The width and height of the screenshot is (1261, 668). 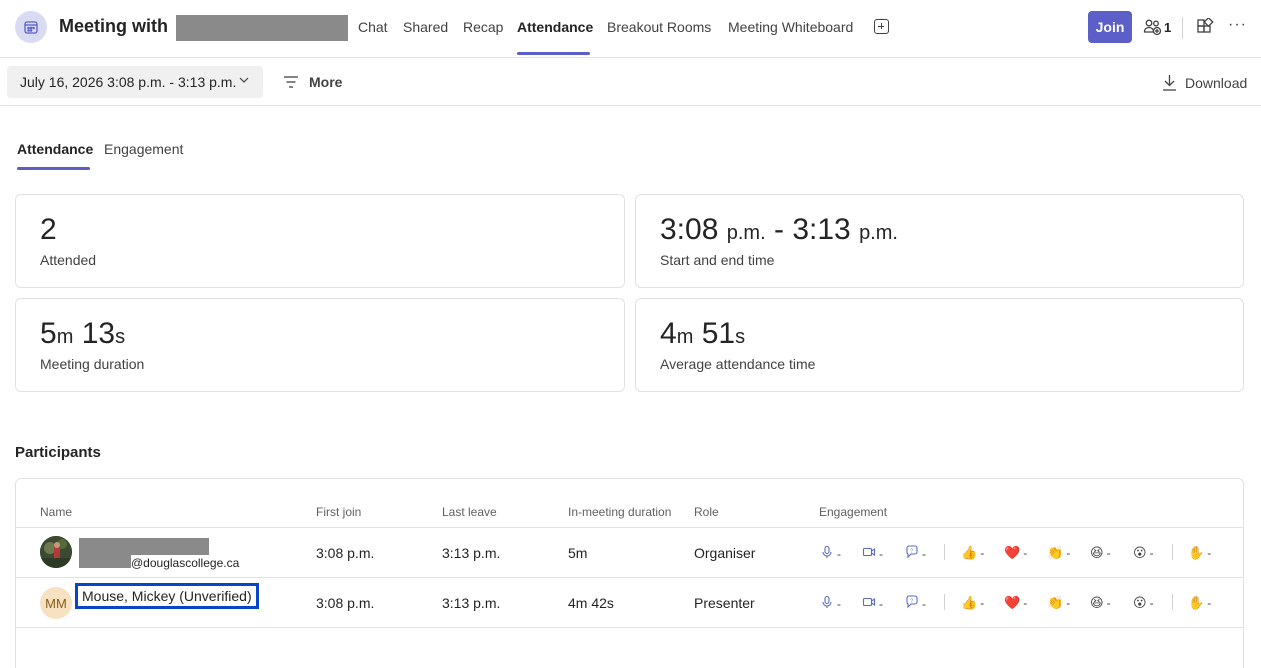 I want to click on join-button: Join, so click(x=1110, y=27).